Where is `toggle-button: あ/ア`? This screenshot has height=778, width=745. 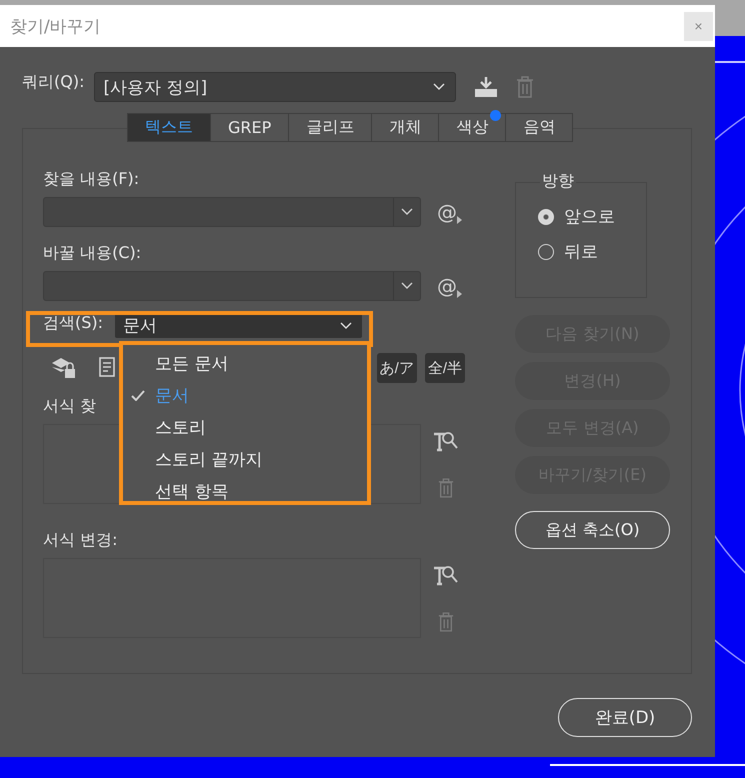
toggle-button: あ/ア is located at coordinates (396, 368).